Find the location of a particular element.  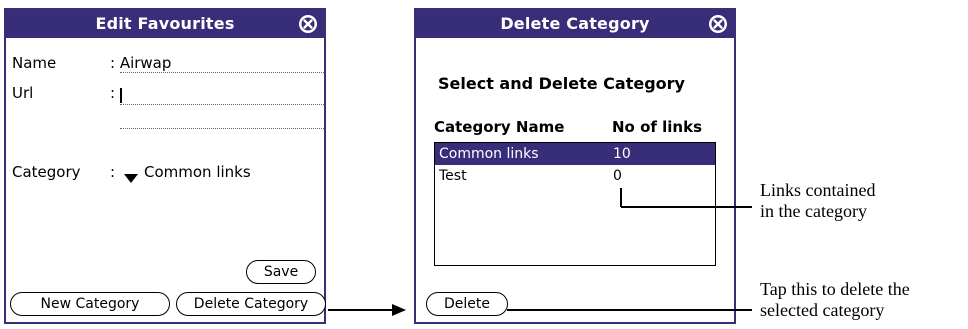

delete-annotation: Tap this to delete the selected category is located at coordinates (835, 300).